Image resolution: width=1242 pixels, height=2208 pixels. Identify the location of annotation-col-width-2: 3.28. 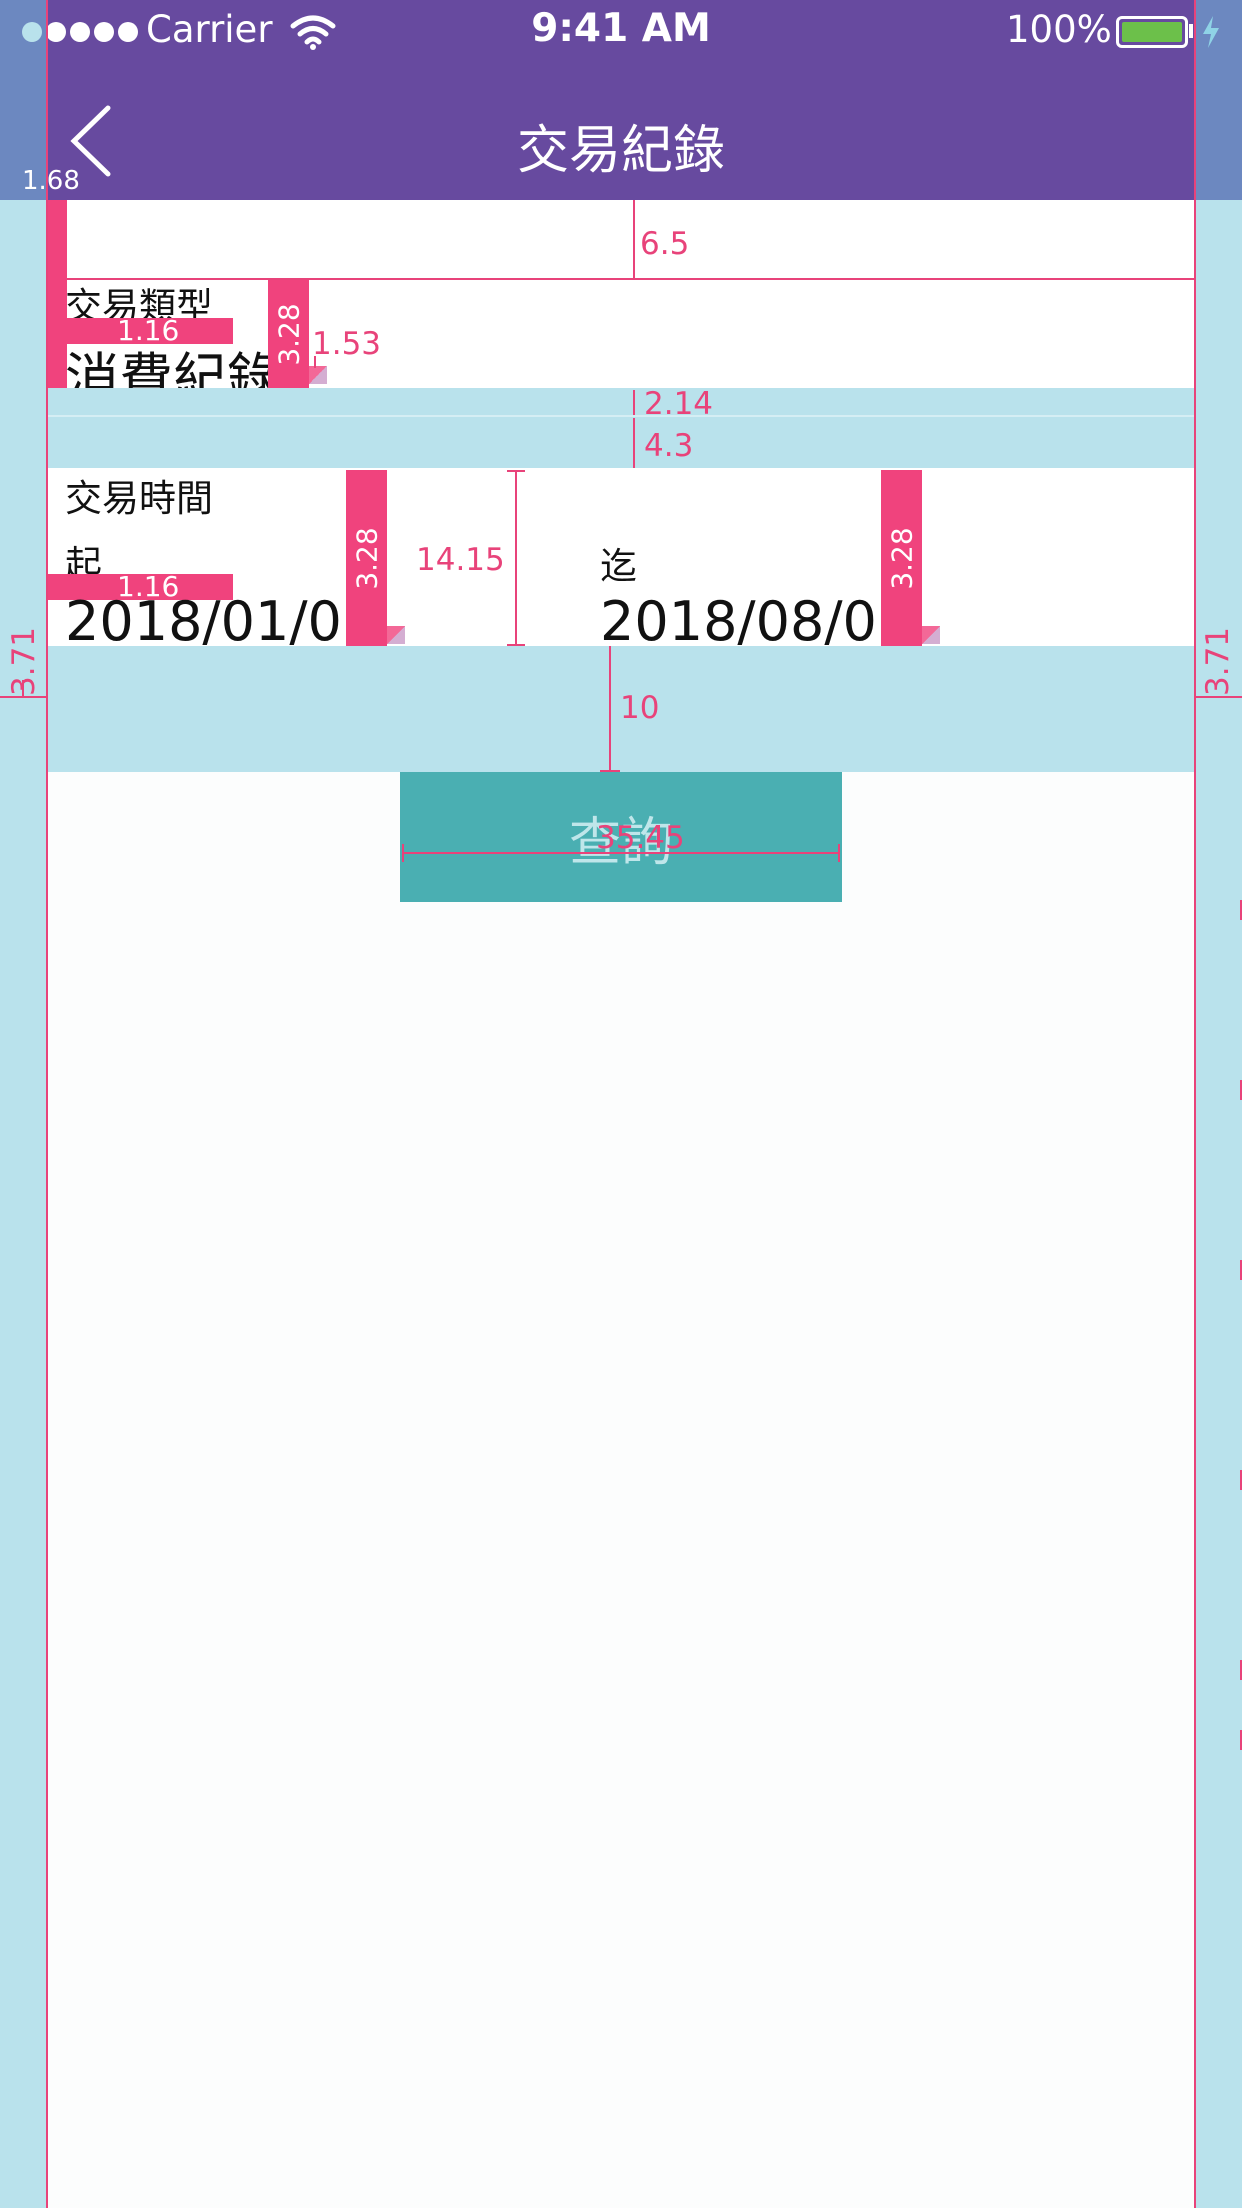
(366, 558).